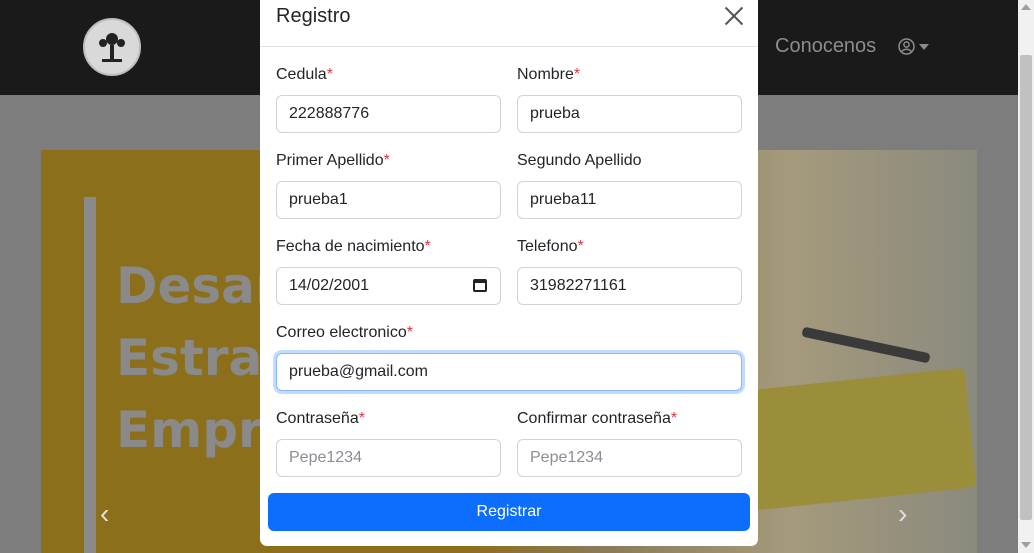  What do you see at coordinates (90, 375) in the screenshot?
I see `carousel-decor-bar` at bounding box center [90, 375].